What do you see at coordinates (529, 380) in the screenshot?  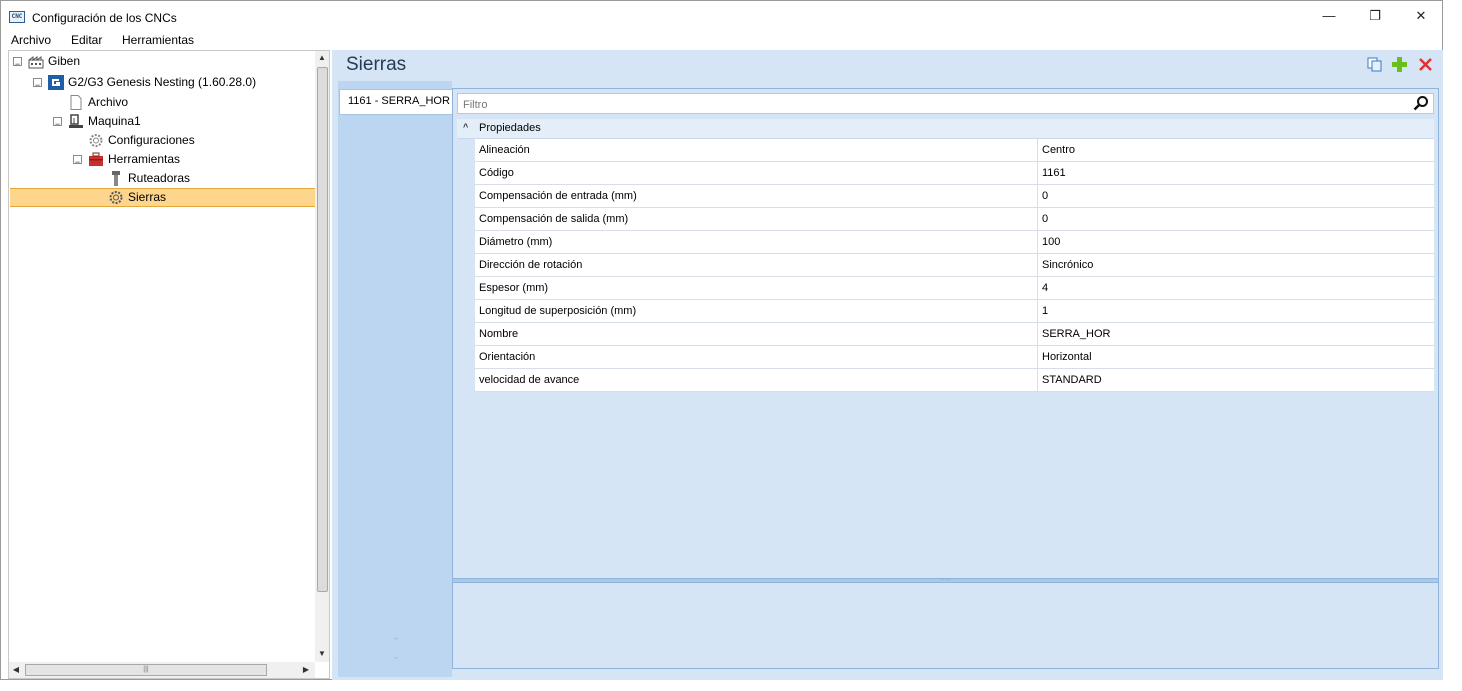 I see `property-name: velocidad de avance` at bounding box center [529, 380].